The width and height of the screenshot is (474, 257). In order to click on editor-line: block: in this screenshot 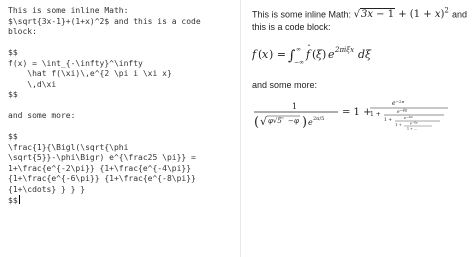, I will do `click(122, 32)`.